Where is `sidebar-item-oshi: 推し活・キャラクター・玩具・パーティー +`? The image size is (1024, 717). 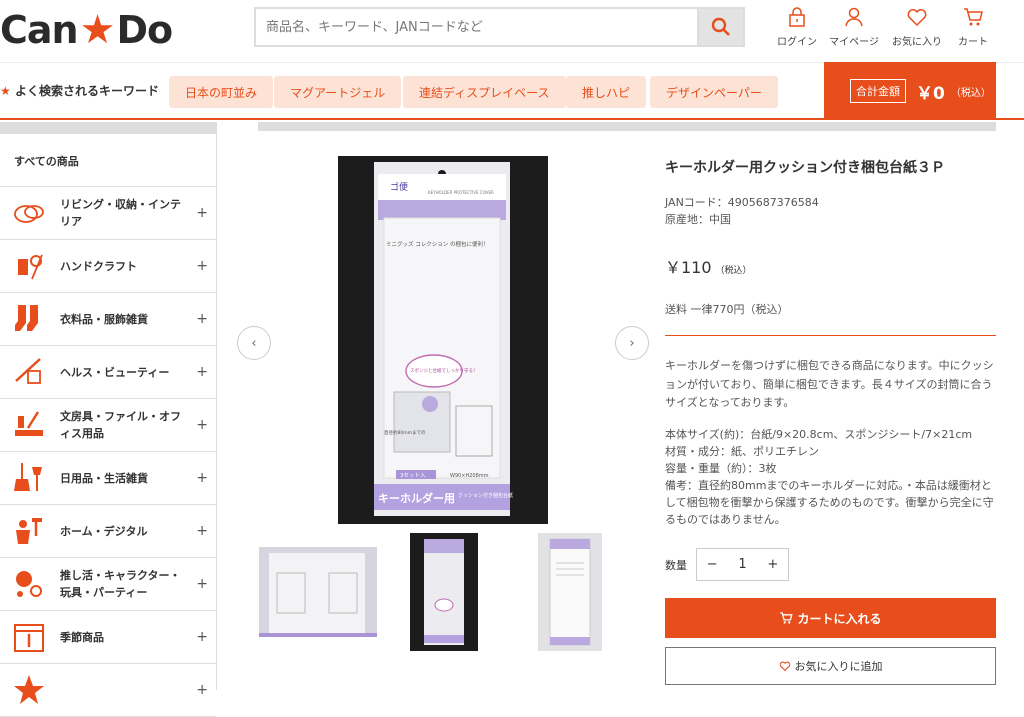
sidebar-item-oshi: 推し活・キャラクター・玩具・パーティー + is located at coordinates (108, 584).